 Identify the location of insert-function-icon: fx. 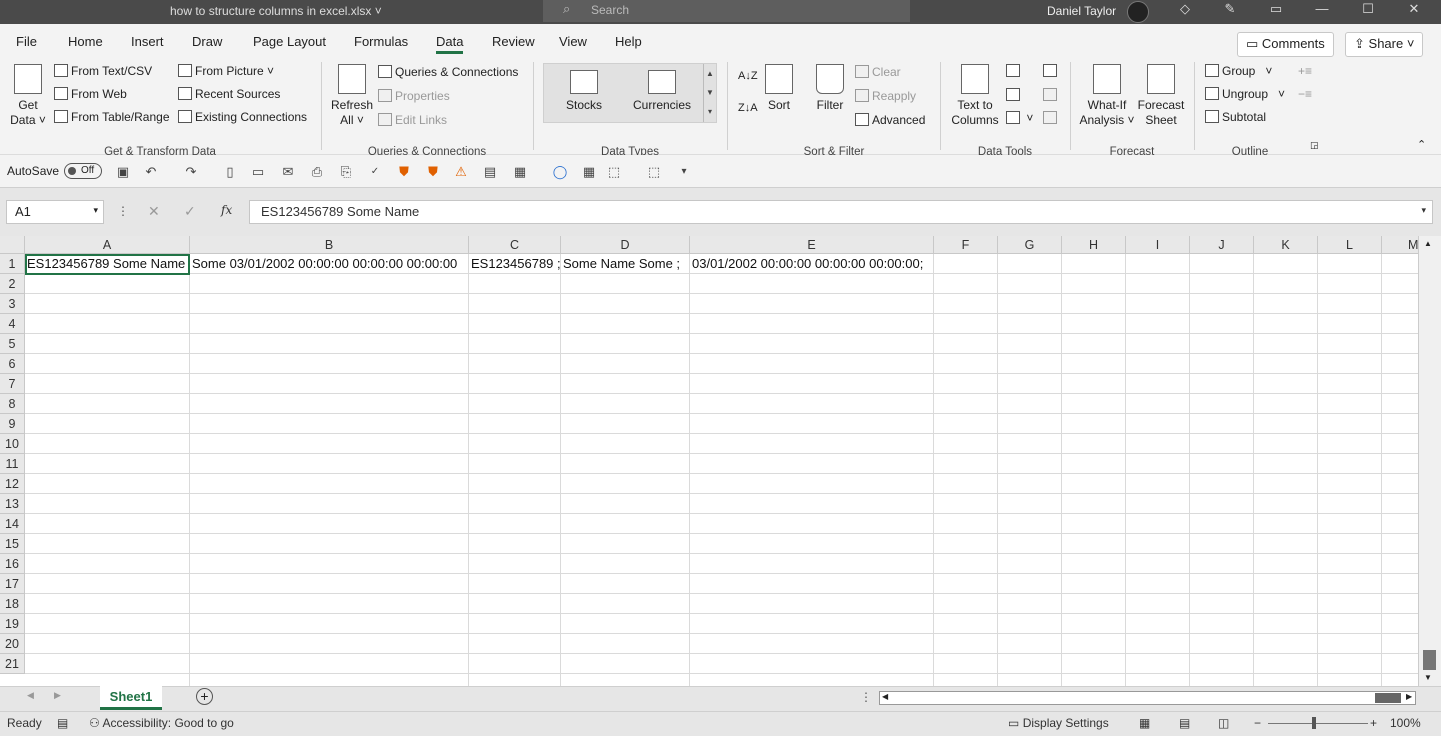
(226, 210).